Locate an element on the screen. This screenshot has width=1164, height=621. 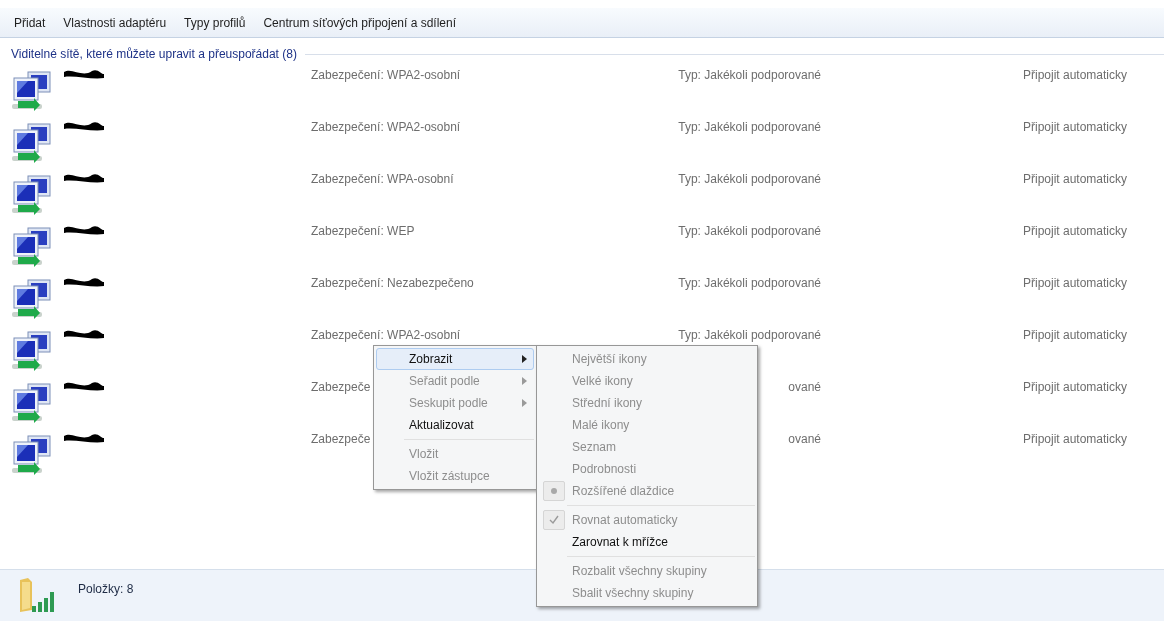
menu-item: Zarovnat k mřížce is located at coordinates (647, 542).